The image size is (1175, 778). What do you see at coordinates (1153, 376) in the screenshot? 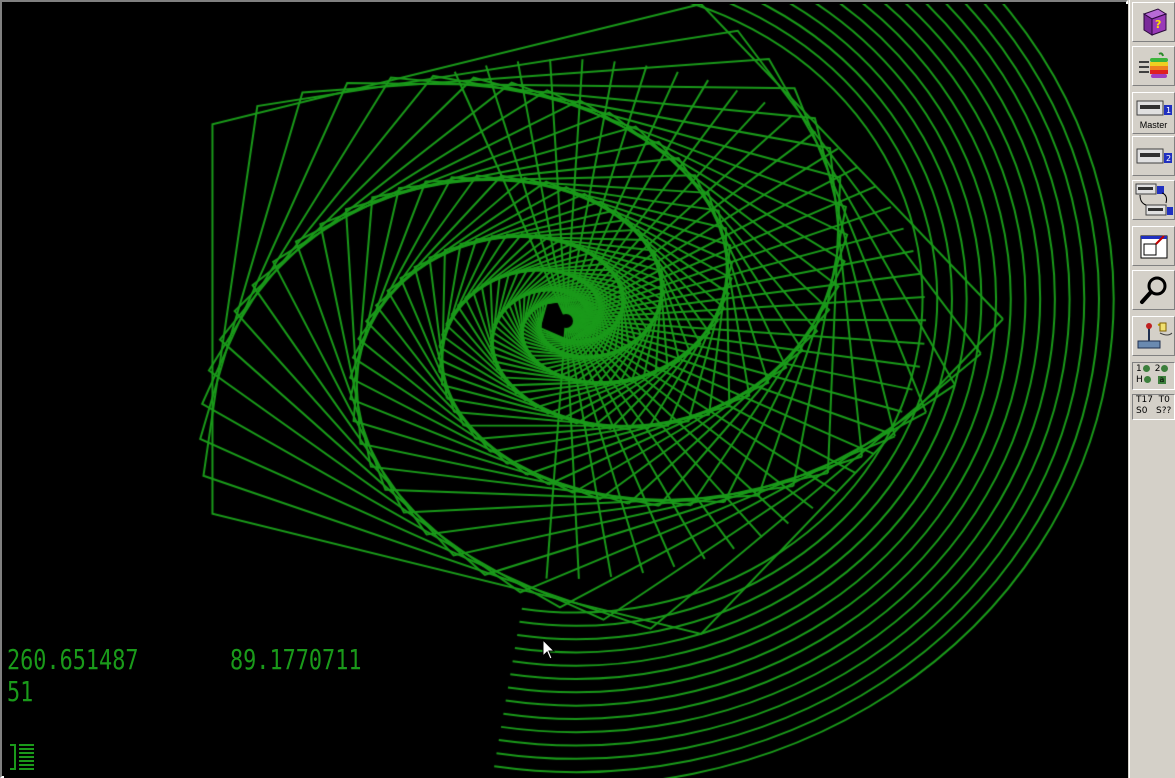
I see `drive-status-leds: 1 2 H a` at bounding box center [1153, 376].